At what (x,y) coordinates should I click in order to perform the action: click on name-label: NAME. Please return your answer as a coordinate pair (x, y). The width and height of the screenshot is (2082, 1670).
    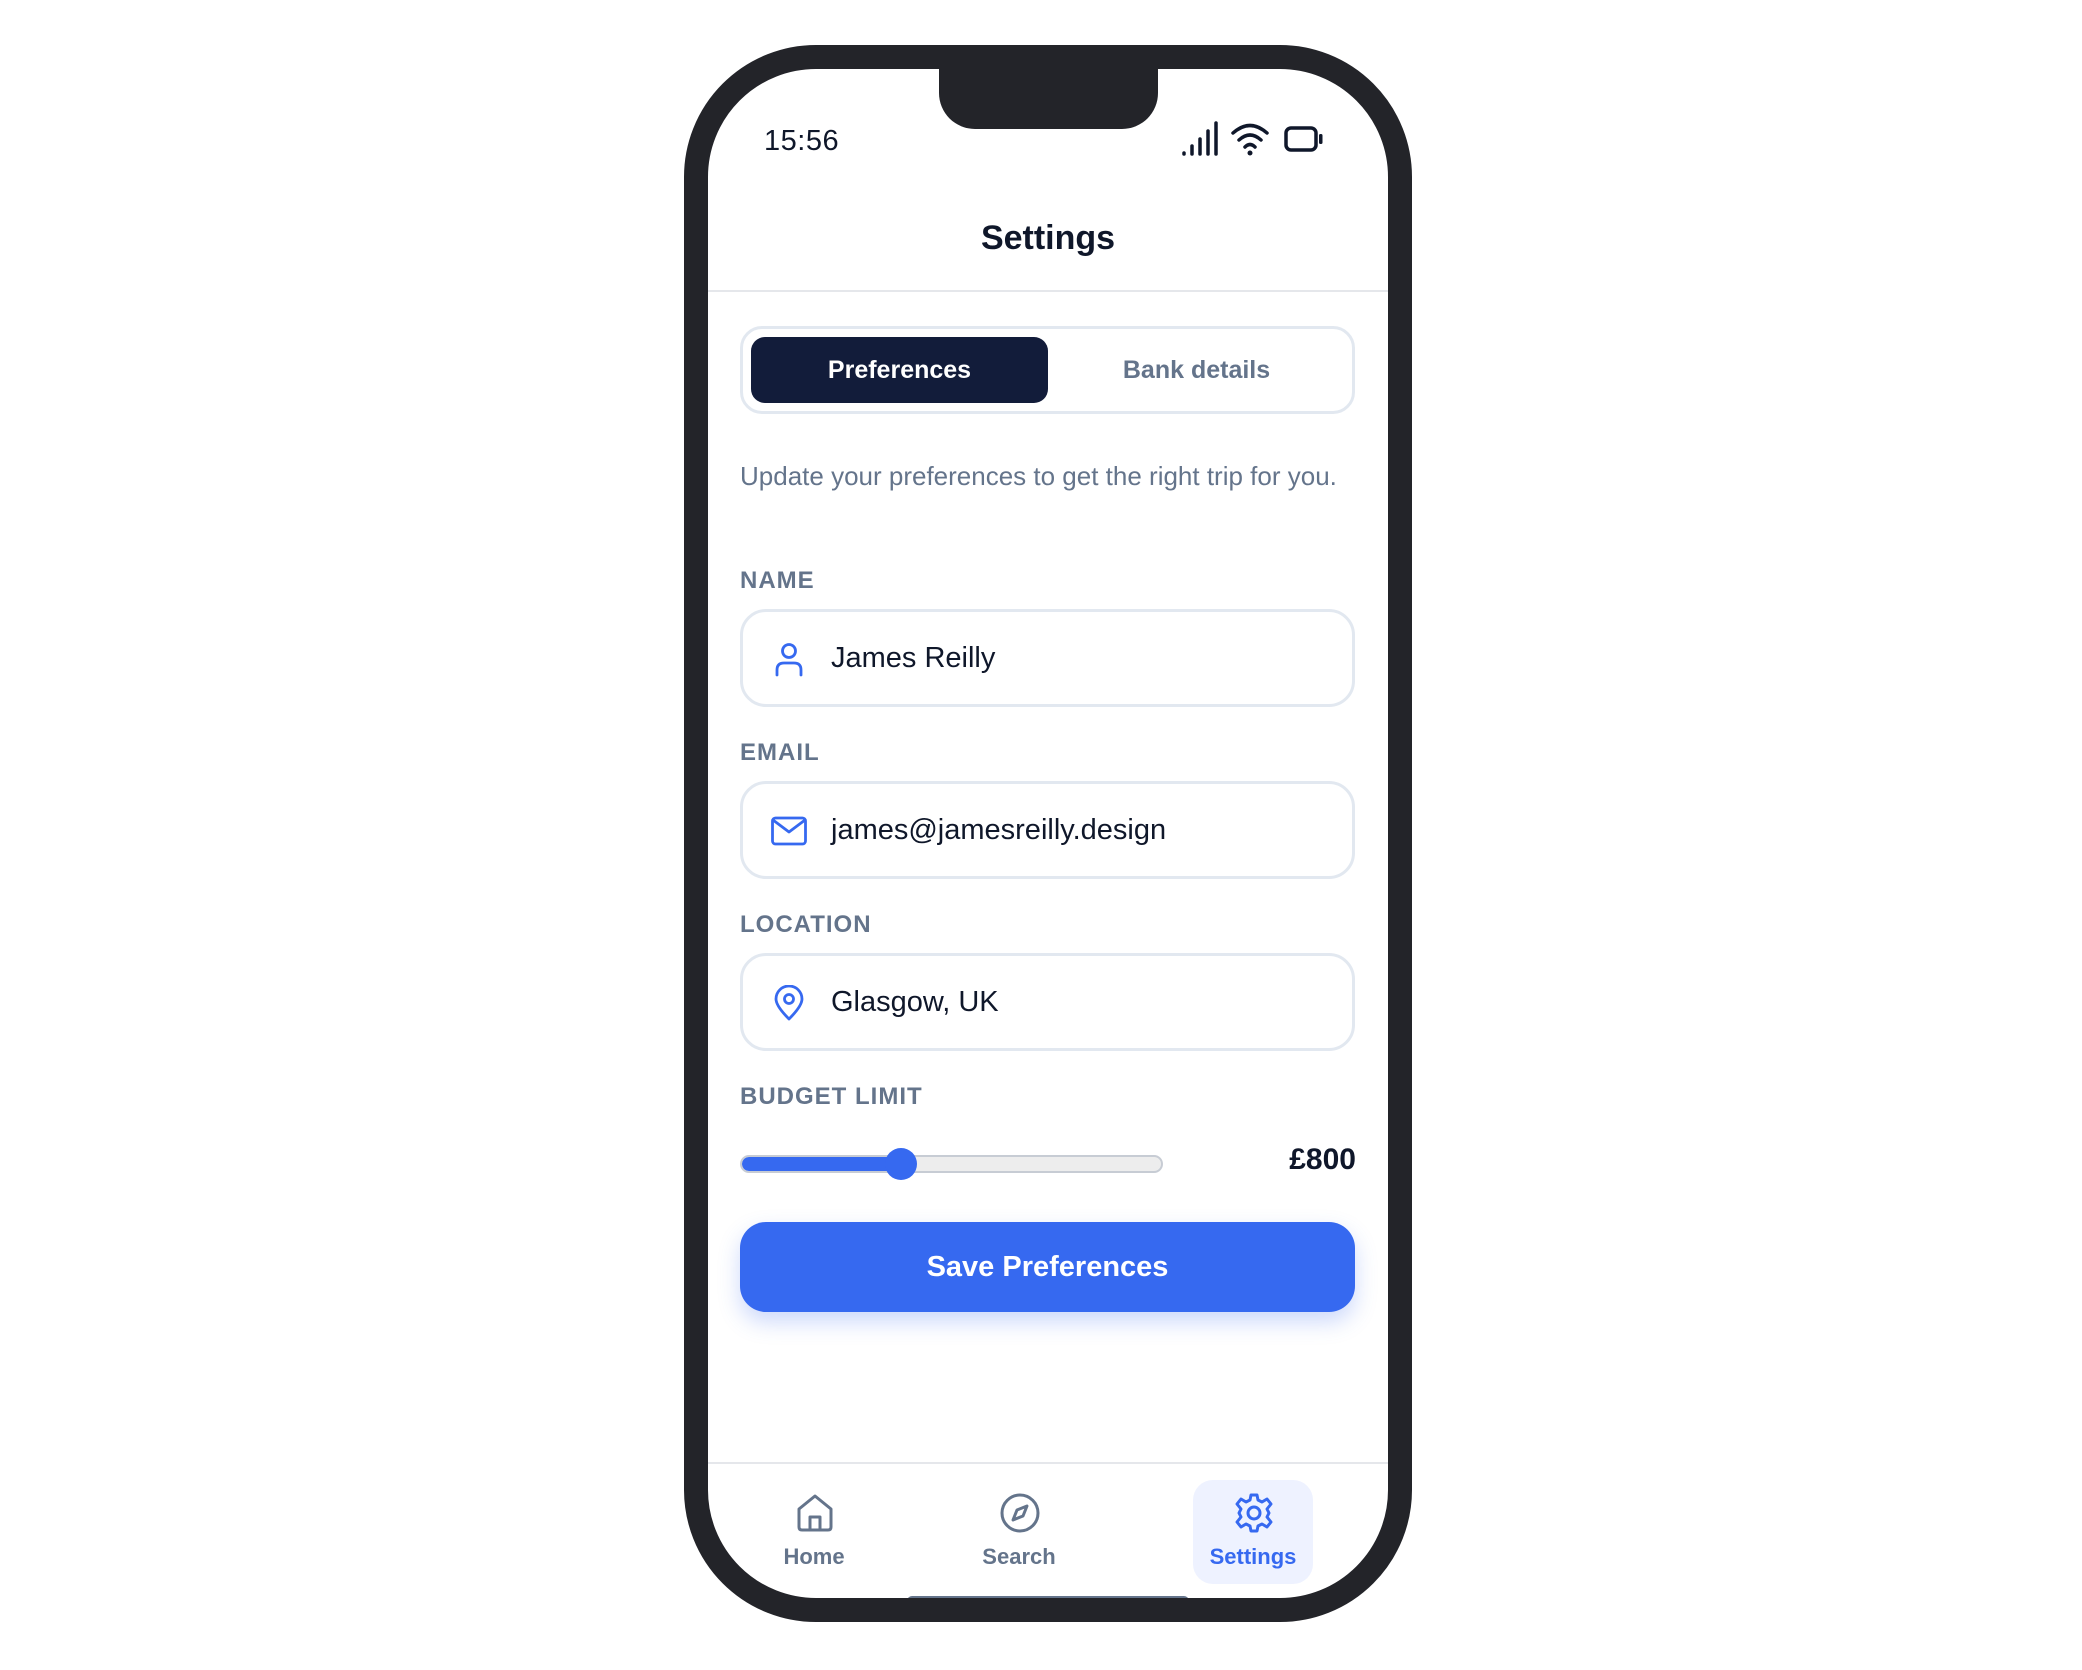
    Looking at the image, I should click on (777, 580).